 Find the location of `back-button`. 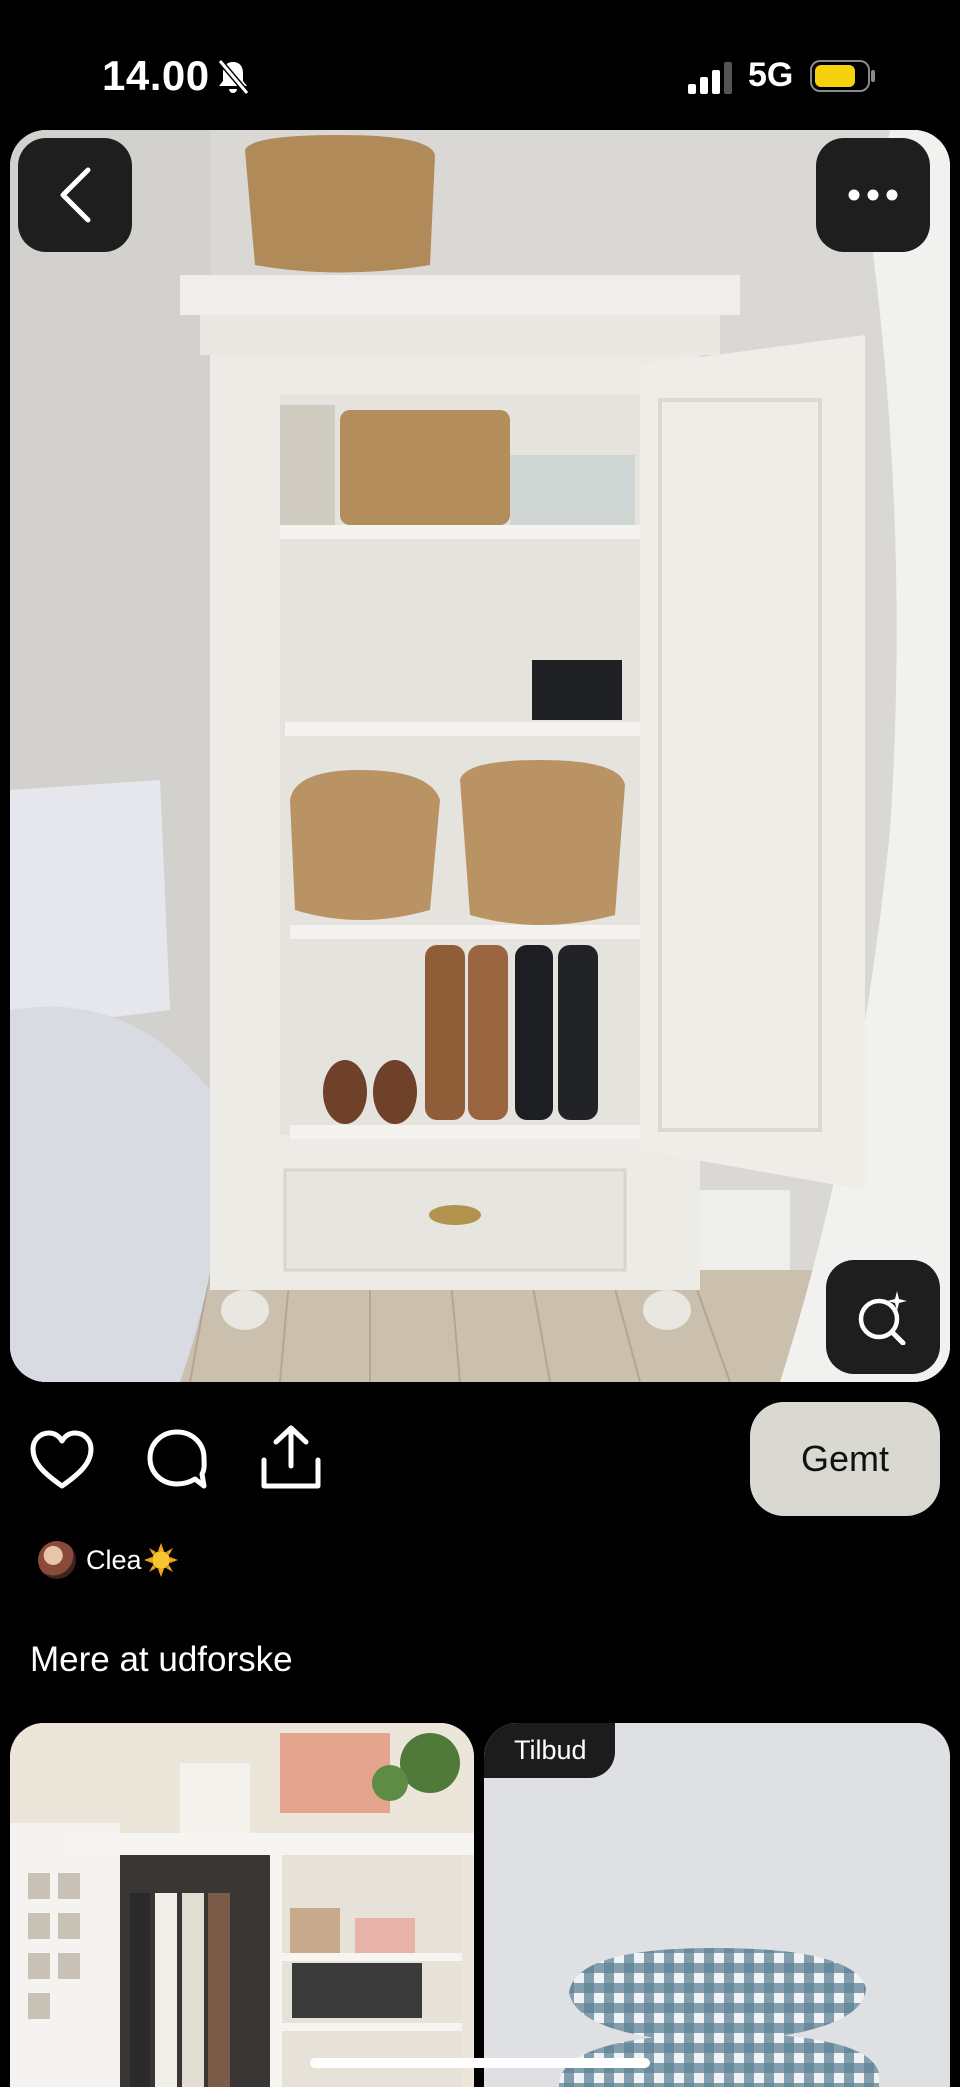

back-button is located at coordinates (75, 195).